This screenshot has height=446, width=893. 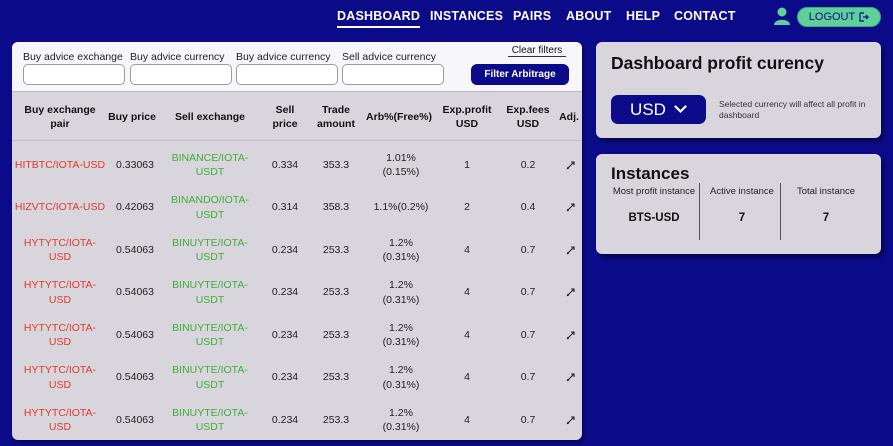 I want to click on user-icon, so click(x=782, y=16).